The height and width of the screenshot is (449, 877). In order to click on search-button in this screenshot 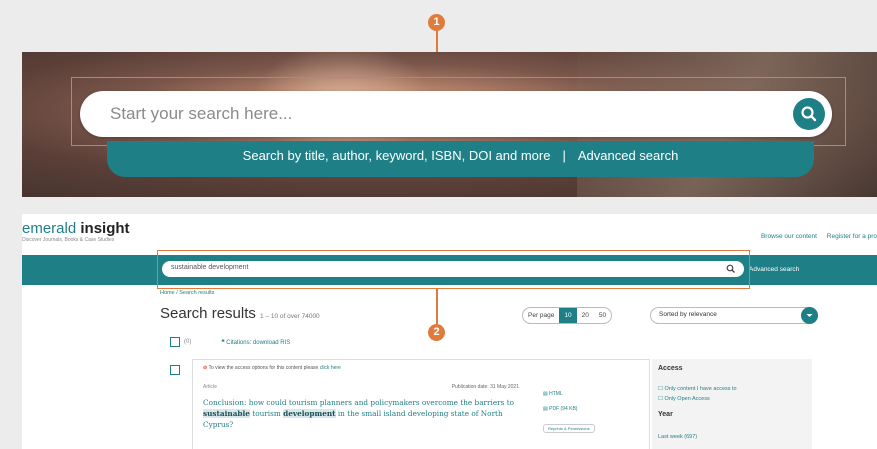, I will do `click(809, 114)`.